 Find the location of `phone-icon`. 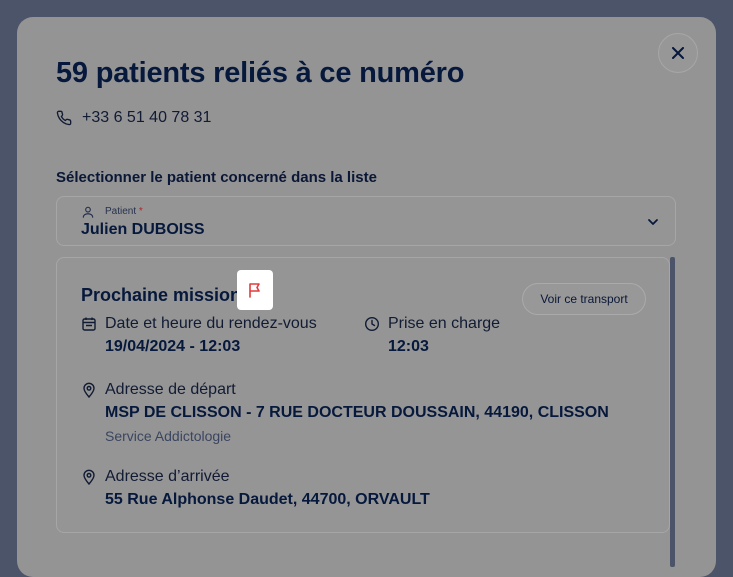

phone-icon is located at coordinates (64, 118).